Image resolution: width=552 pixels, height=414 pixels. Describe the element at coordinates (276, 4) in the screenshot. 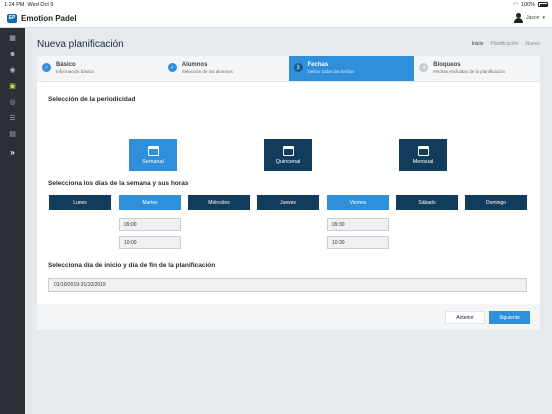

I see `status-bar: 1:24 PM Wed Oct 9 ◠ 100%` at that location.